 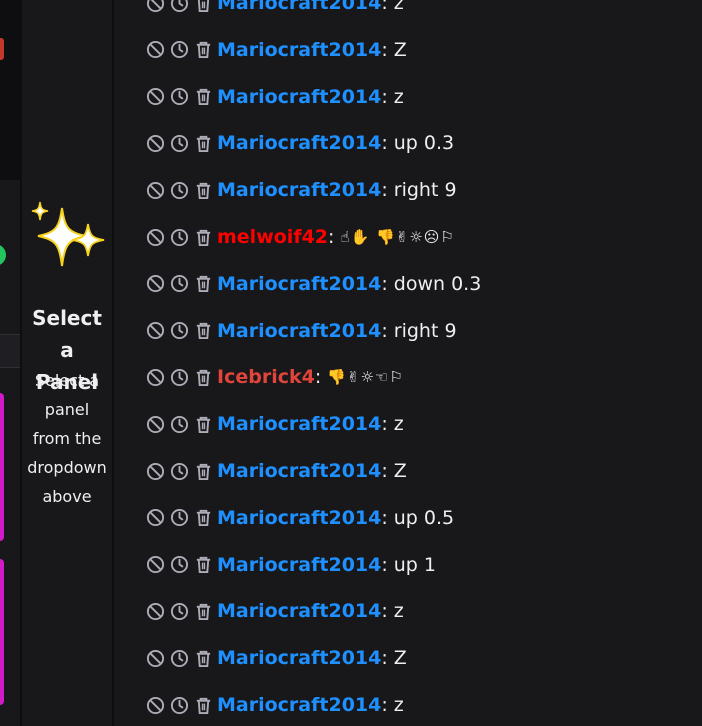 I want to click on chat-message: Icebrick4: 👎✌☼☜⚐, so click(x=274, y=377).